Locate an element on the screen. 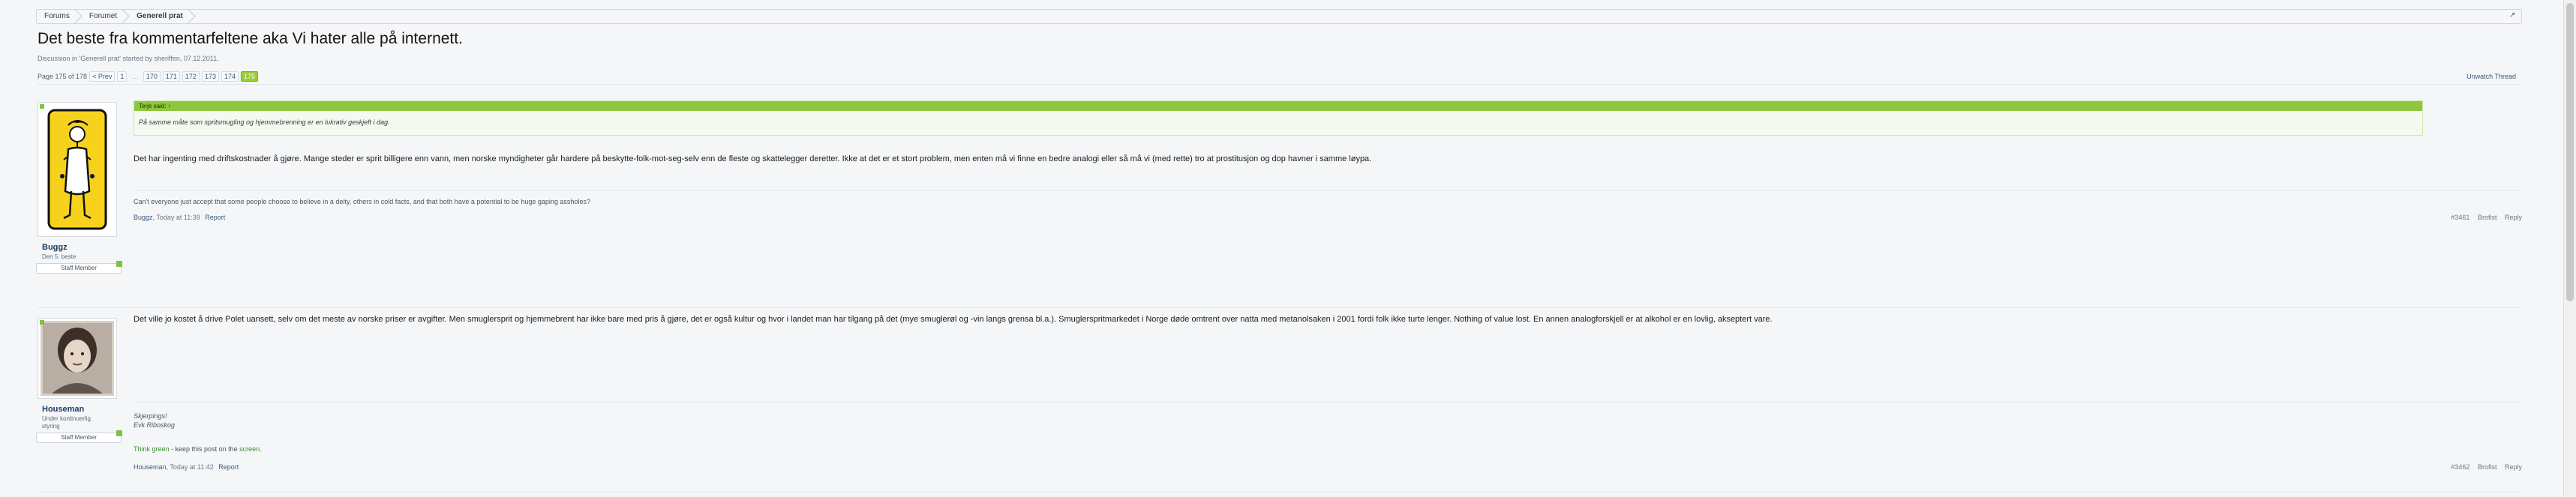 This screenshot has width=2576, height=497. divider is located at coordinates (1280, 84).